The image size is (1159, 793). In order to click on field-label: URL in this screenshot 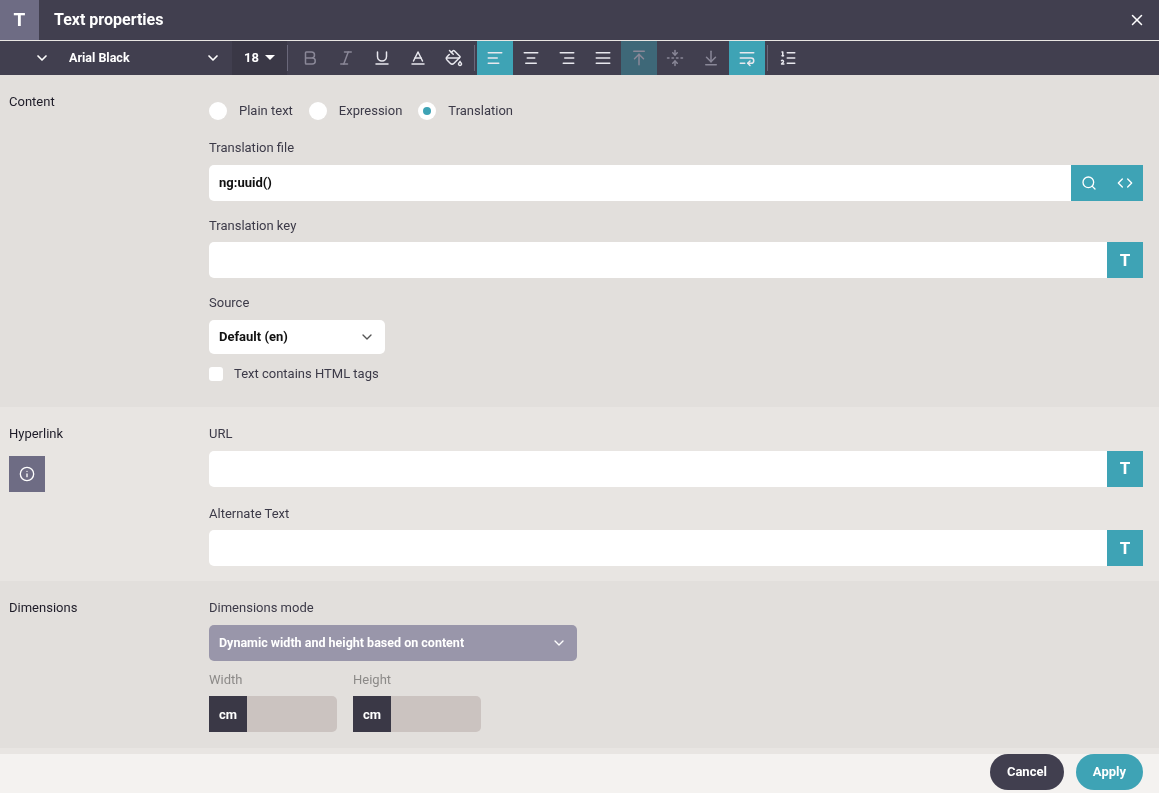, I will do `click(221, 434)`.